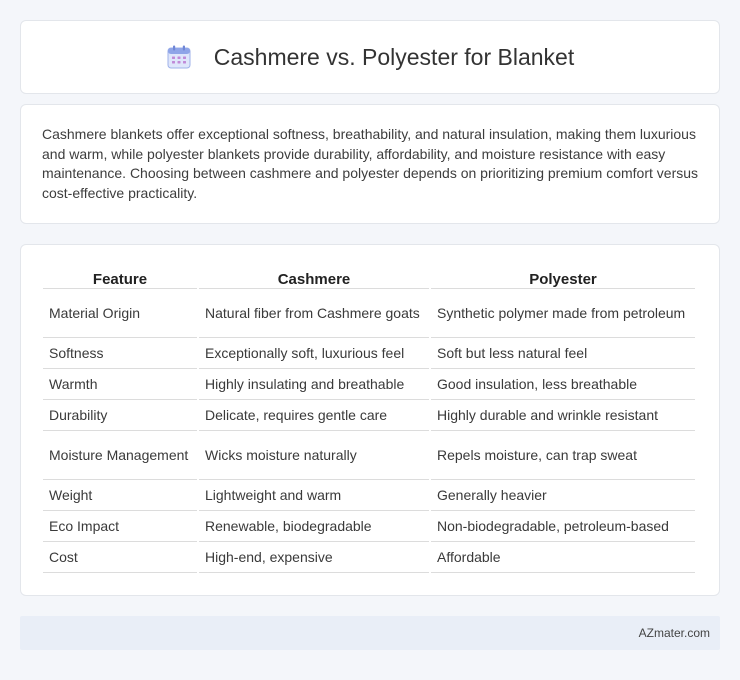 The height and width of the screenshot is (680, 740). I want to click on header-feature: Feature, so click(120, 277).